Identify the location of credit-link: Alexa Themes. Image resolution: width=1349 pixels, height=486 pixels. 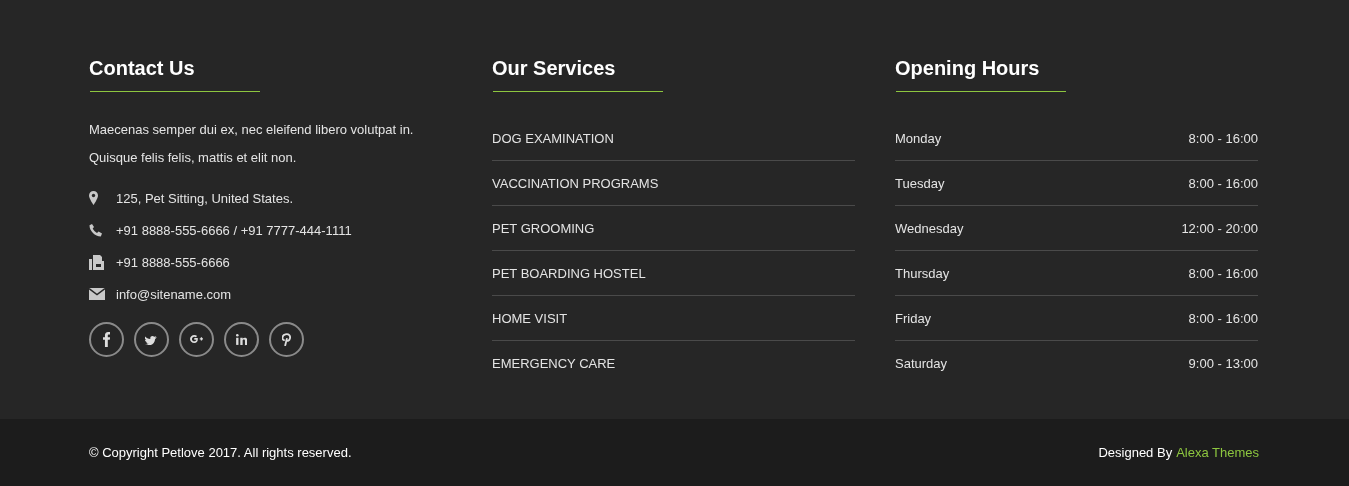
(1217, 452).